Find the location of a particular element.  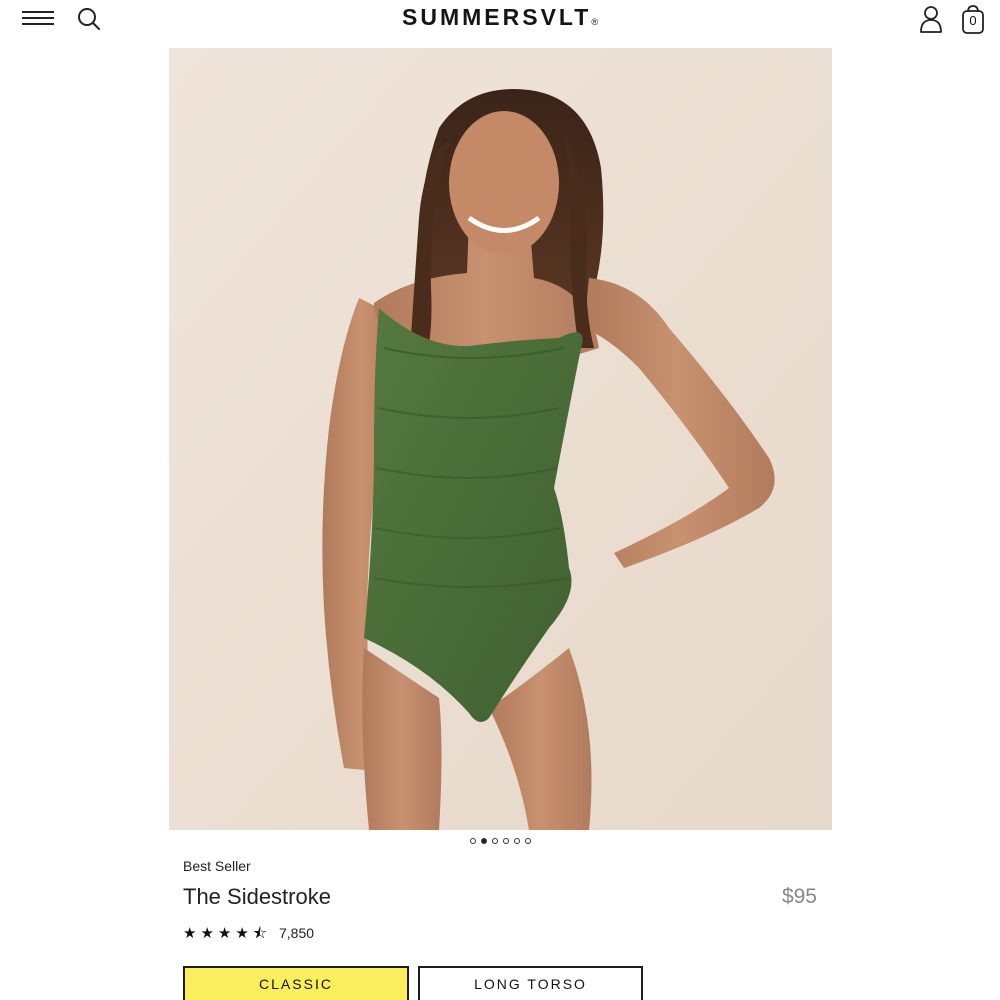

registered-mark: ® is located at coordinates (594, 22).